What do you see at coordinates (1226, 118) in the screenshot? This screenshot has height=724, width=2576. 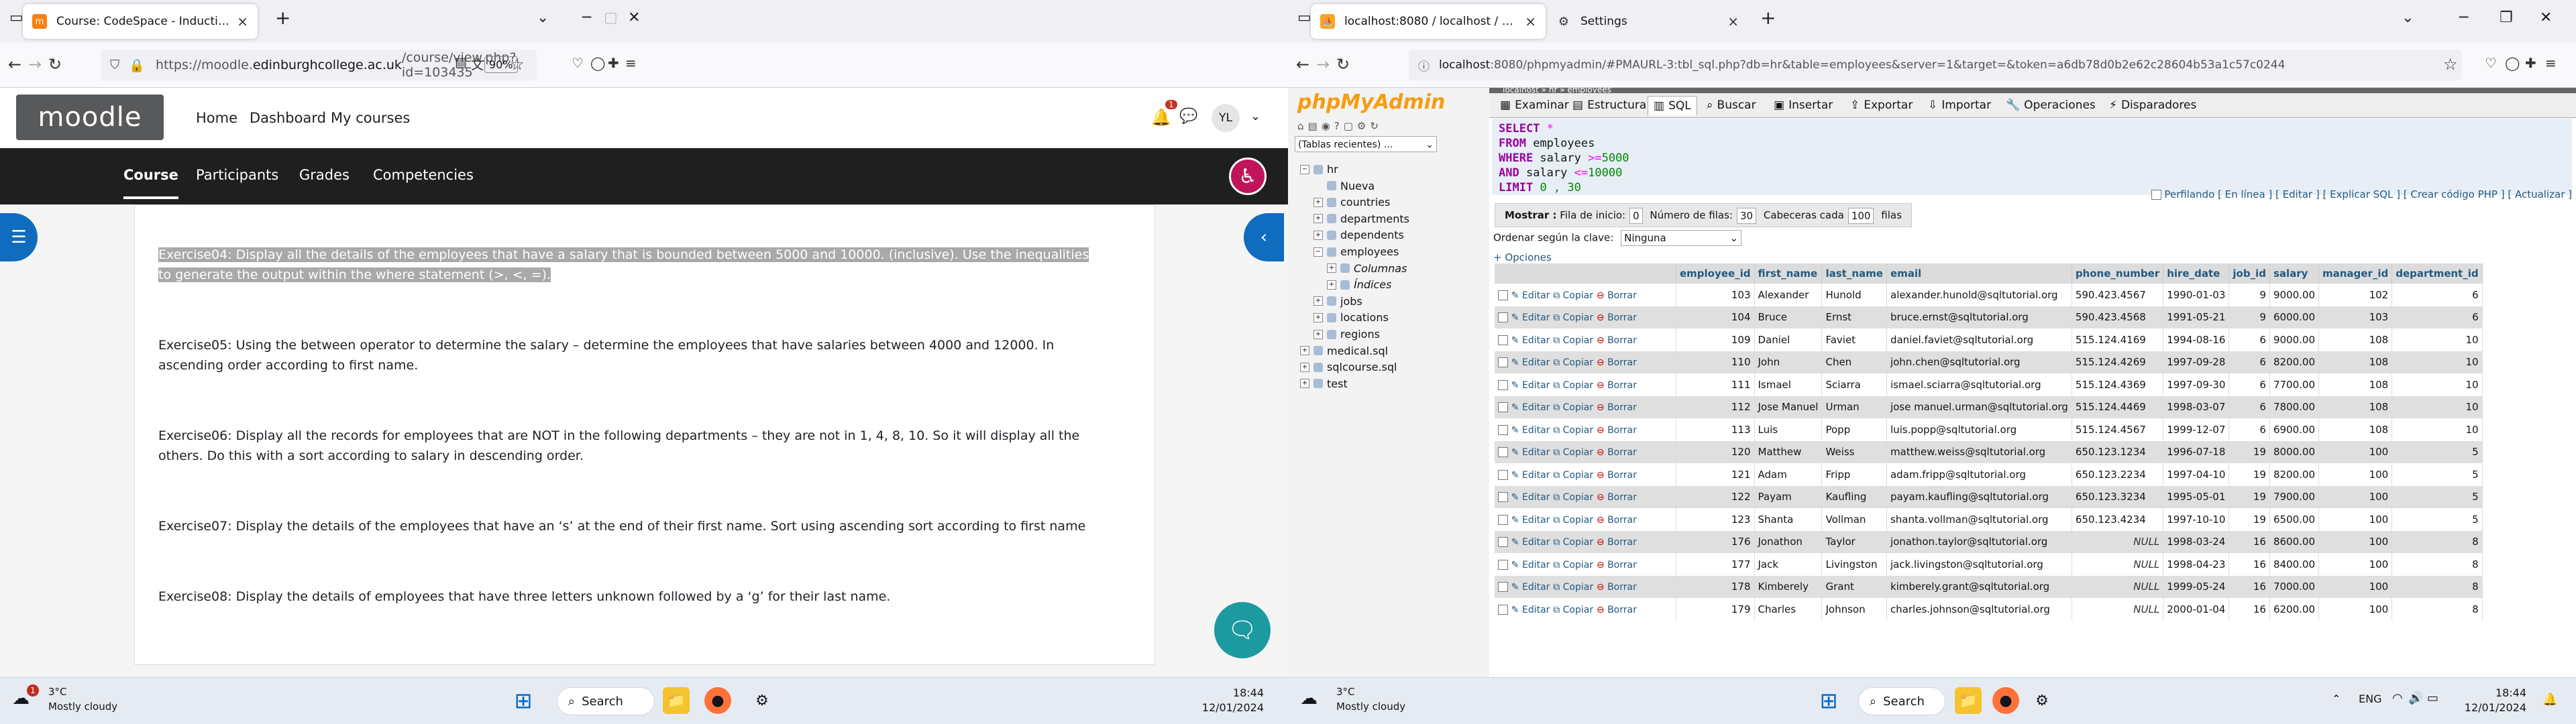 I see `avatar: YL` at bounding box center [1226, 118].